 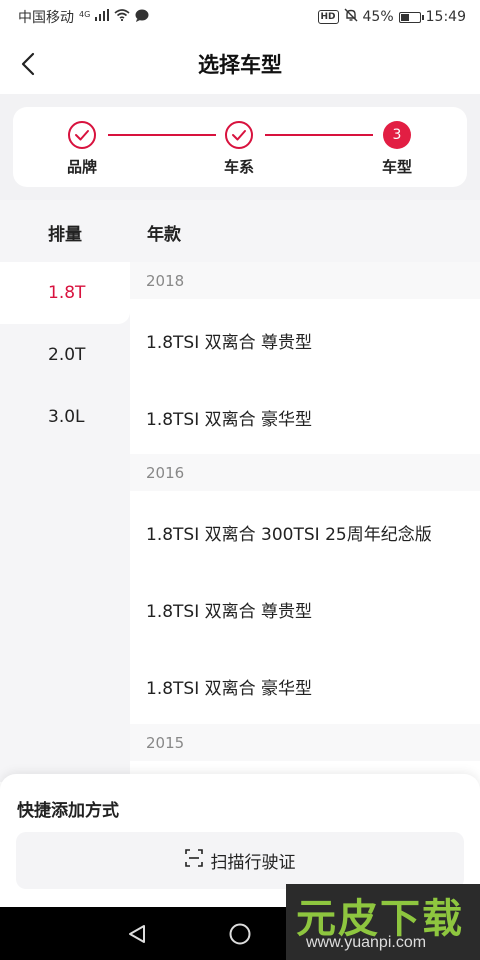 What do you see at coordinates (240, 17) in the screenshot?
I see `status-bar: 中国移动 4G HD 45% 15:49` at bounding box center [240, 17].